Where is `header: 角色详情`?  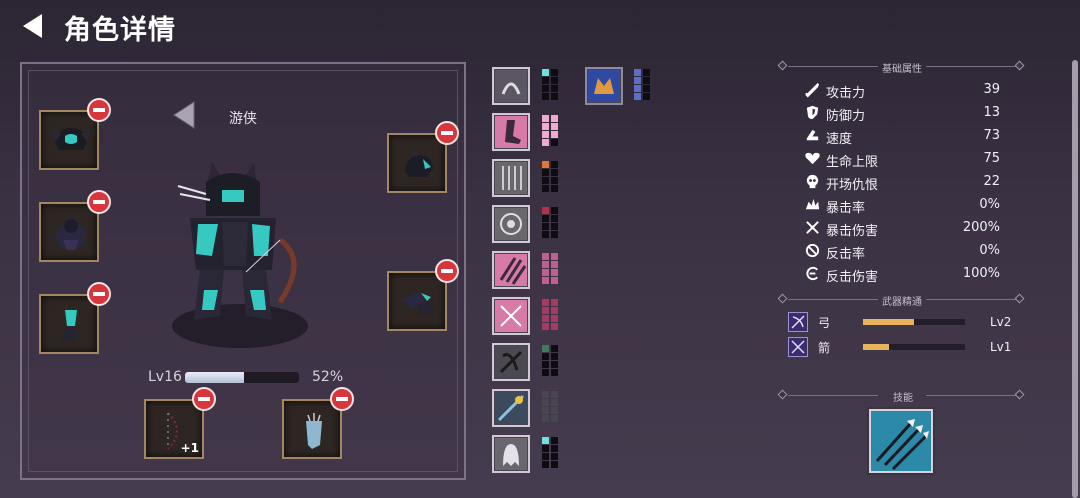 header: 角色详情 is located at coordinates (540, 26).